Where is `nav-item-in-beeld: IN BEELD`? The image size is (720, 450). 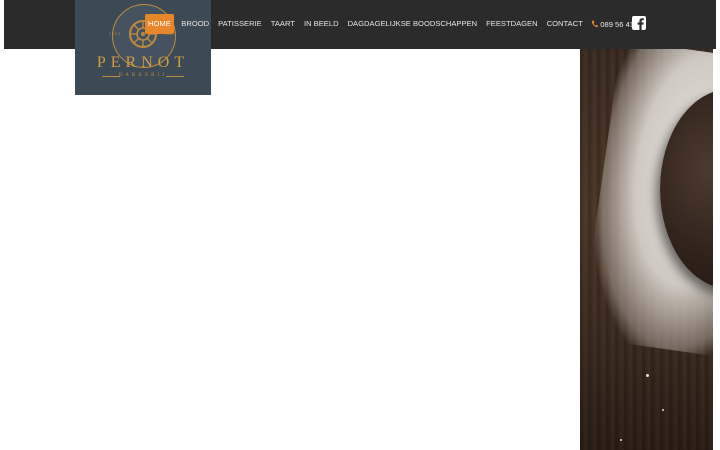 nav-item-in-beeld: IN BEELD is located at coordinates (321, 24).